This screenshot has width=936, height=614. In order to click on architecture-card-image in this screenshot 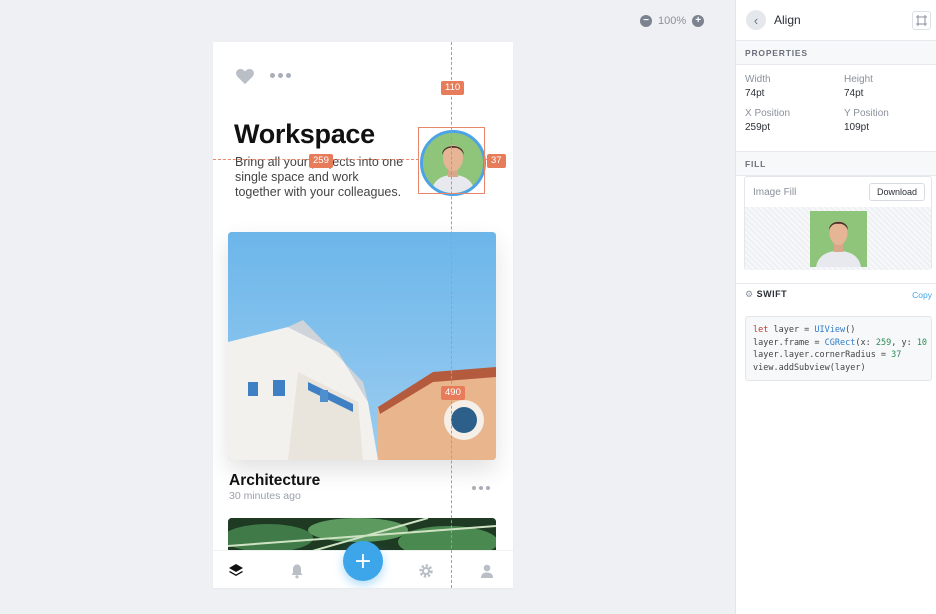, I will do `click(362, 346)`.